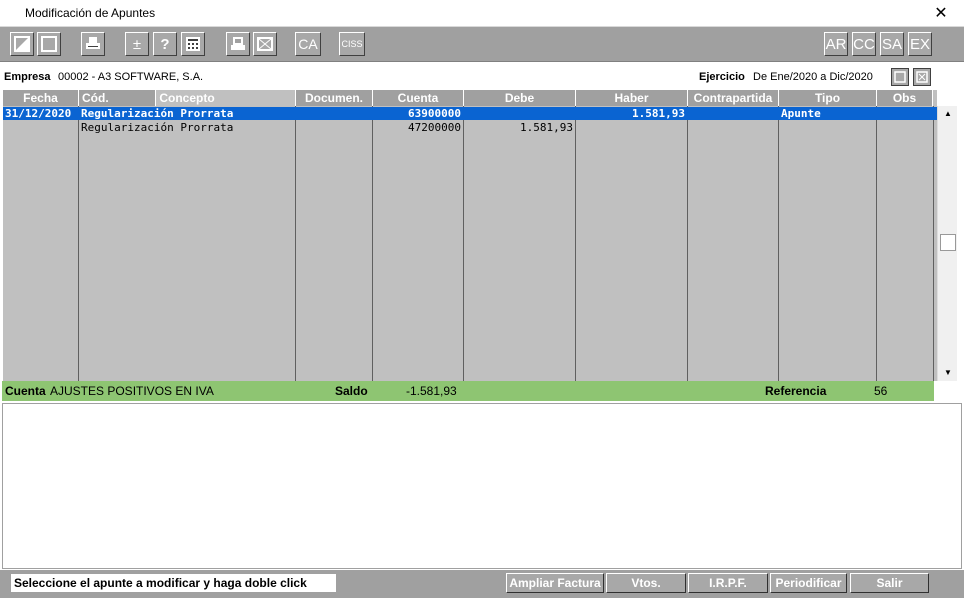 Image resolution: width=964 pixels, height=598 pixels. What do you see at coordinates (132, 391) in the screenshot?
I see `cuenta-value: AJUSTES POSITIVOS EN IVA` at bounding box center [132, 391].